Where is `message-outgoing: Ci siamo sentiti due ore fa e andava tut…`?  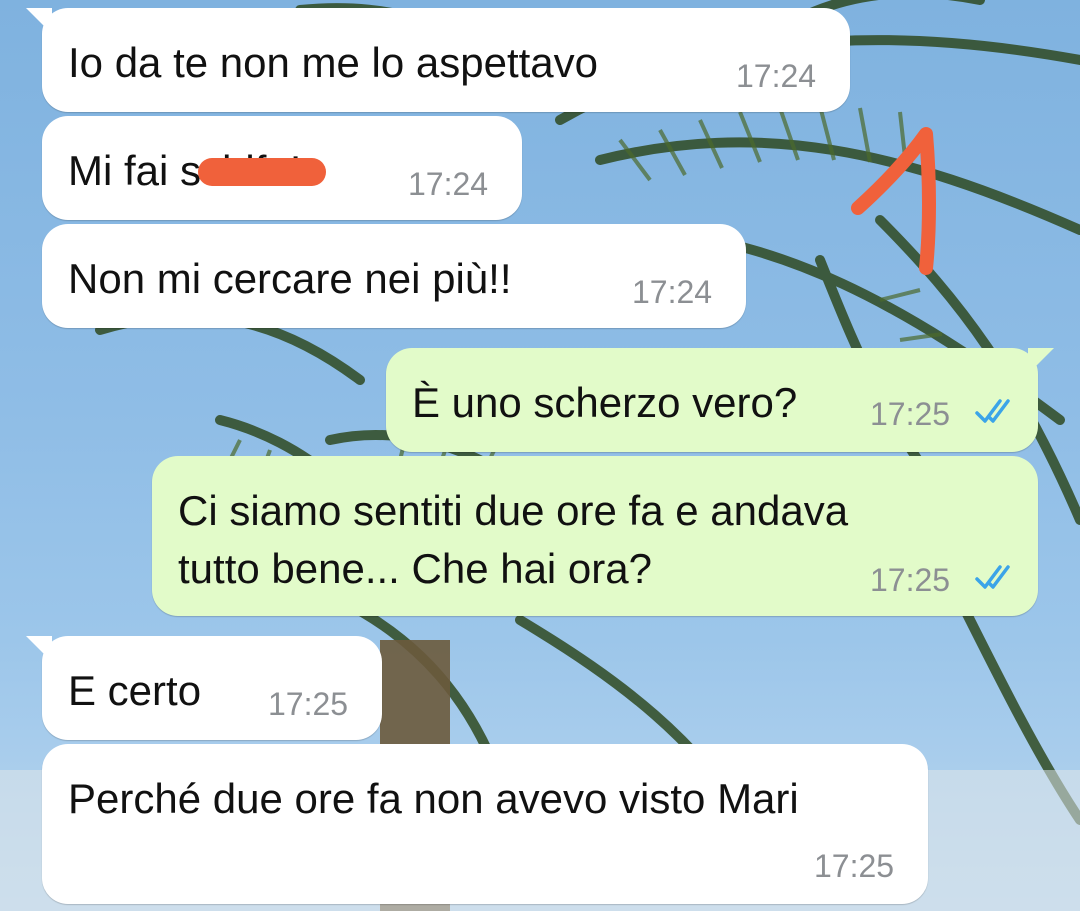 message-outgoing: Ci siamo sentiti due ore fa e andava tut… is located at coordinates (595, 536).